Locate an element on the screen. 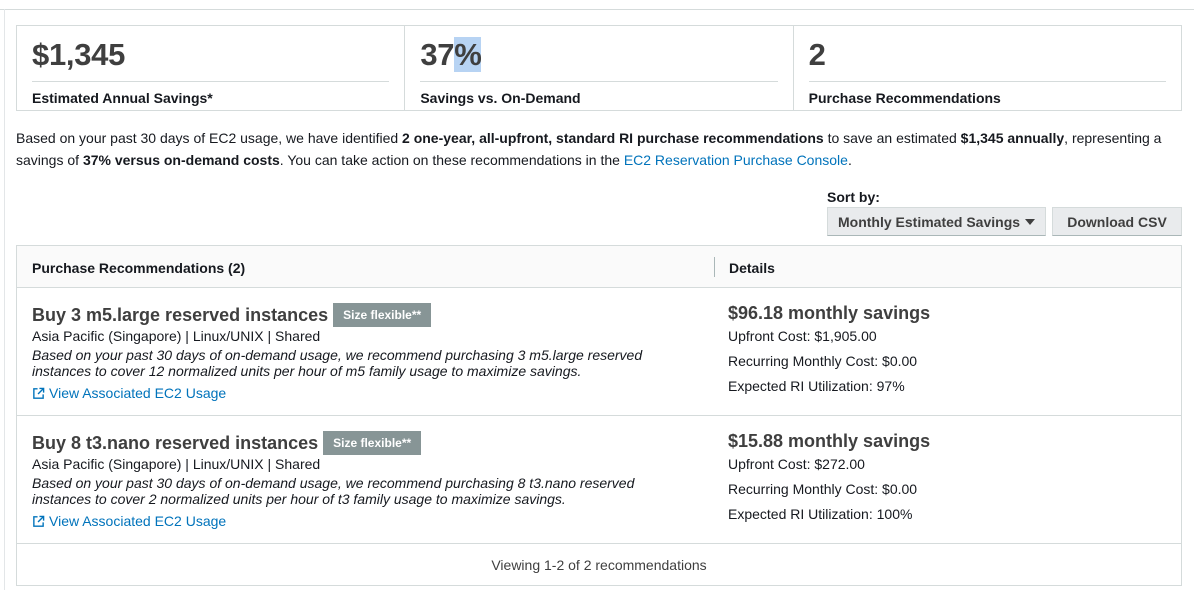 Image resolution: width=1194 pixels, height=590 pixels. column-header-details: Details is located at coordinates (752, 268).